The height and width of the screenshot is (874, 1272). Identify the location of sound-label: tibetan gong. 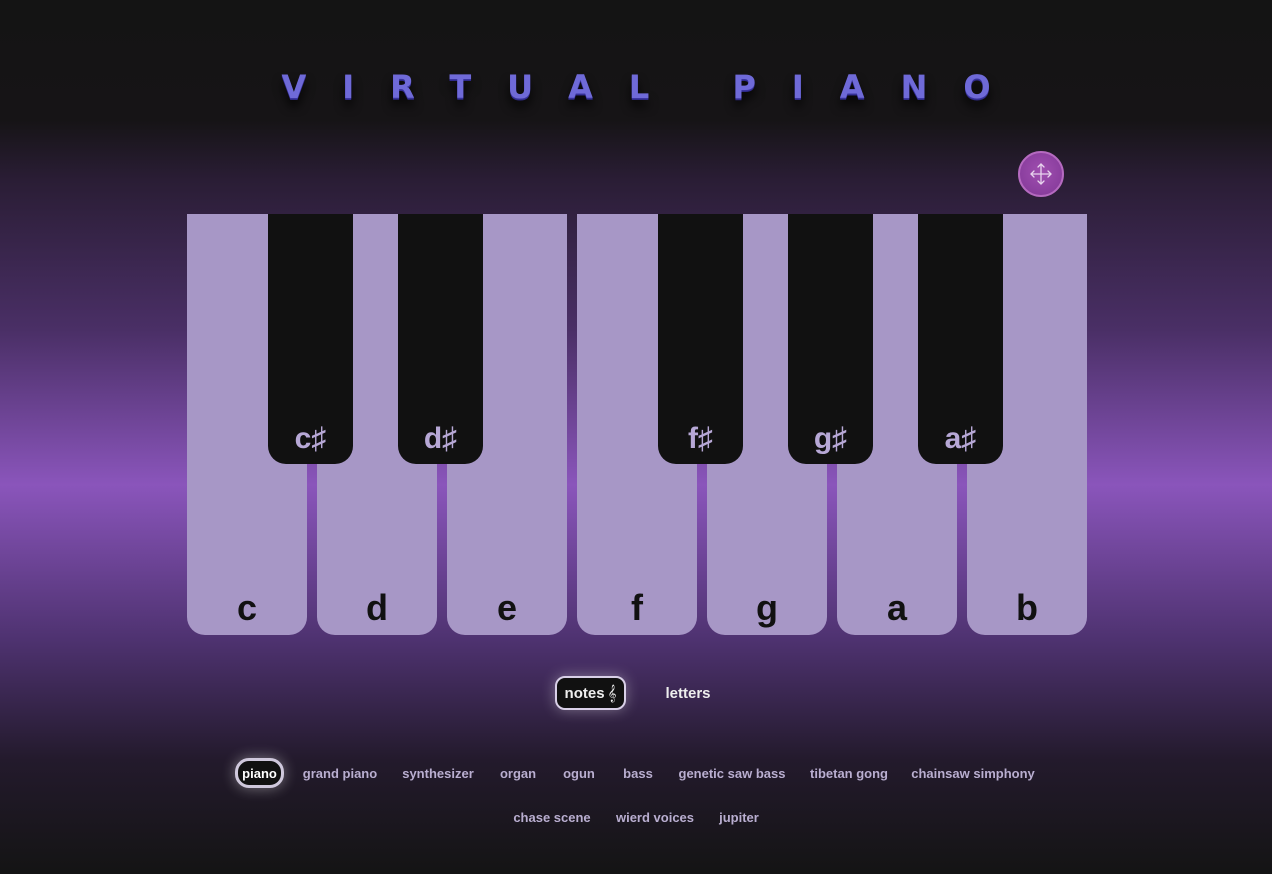
(849, 773).